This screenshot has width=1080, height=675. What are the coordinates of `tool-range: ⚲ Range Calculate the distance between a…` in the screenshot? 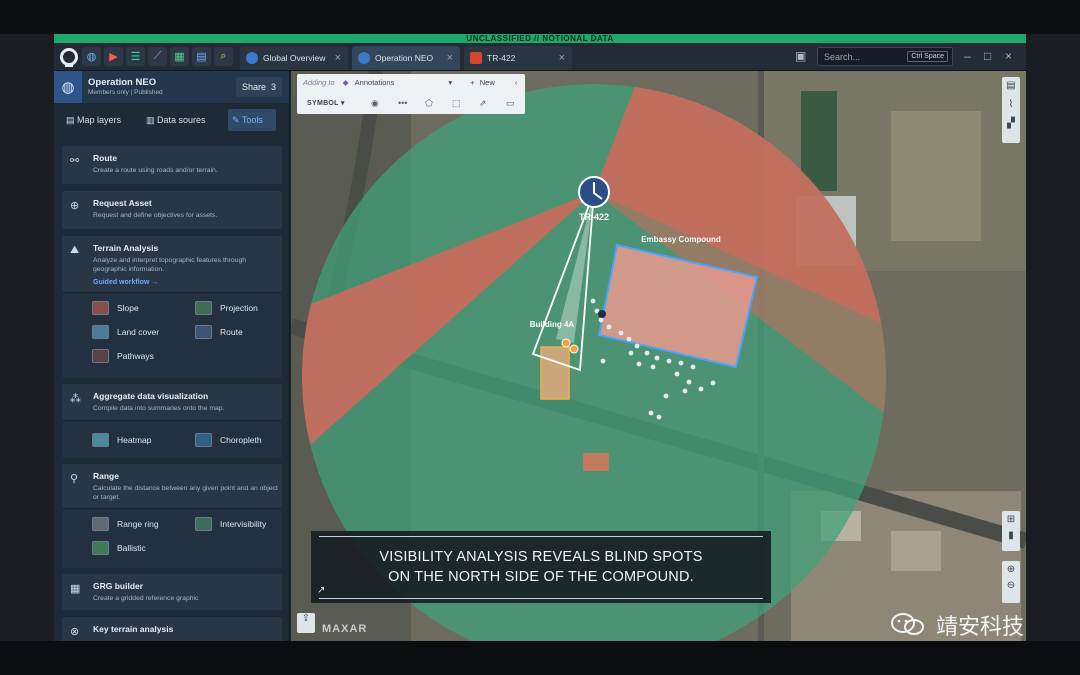 It's located at (172, 516).